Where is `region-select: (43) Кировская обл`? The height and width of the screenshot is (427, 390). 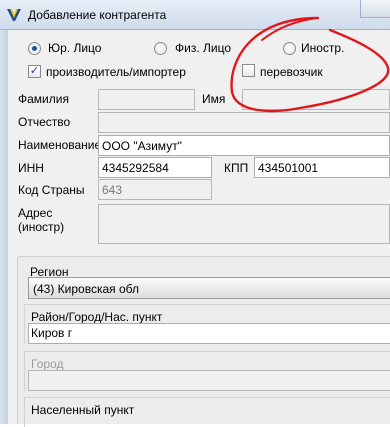
region-select: (43) Кировская обл is located at coordinates (209, 288).